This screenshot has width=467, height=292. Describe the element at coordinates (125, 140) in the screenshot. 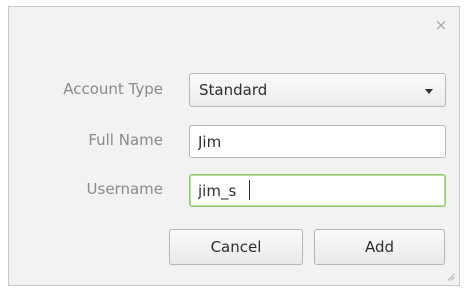

I see `full-name-label: Full Name` at that location.